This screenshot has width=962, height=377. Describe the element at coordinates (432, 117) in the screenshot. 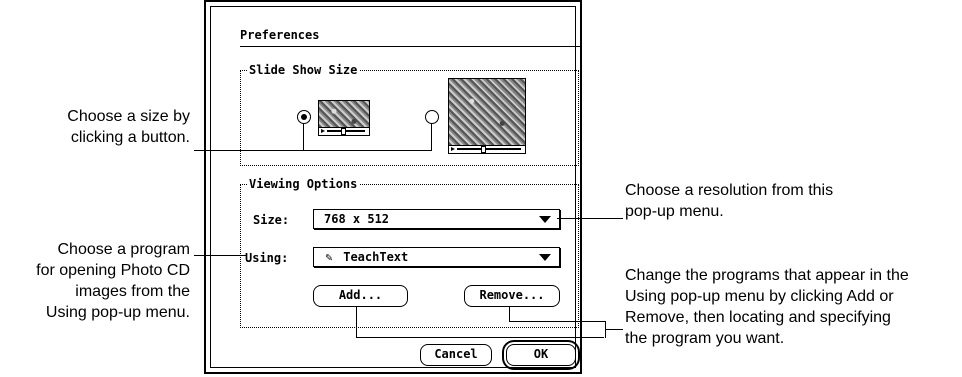

I see `large-size-radio` at that location.